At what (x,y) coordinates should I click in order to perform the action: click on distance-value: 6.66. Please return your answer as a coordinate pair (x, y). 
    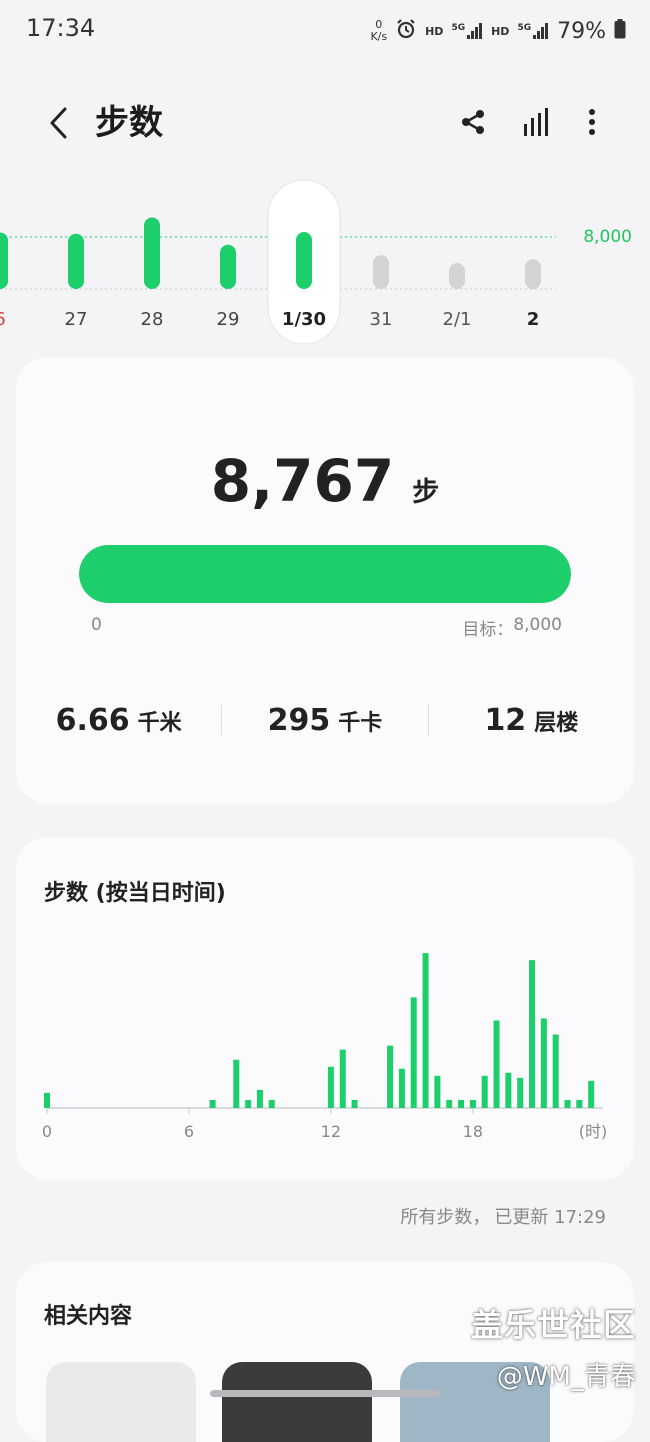
    Looking at the image, I should click on (92, 720).